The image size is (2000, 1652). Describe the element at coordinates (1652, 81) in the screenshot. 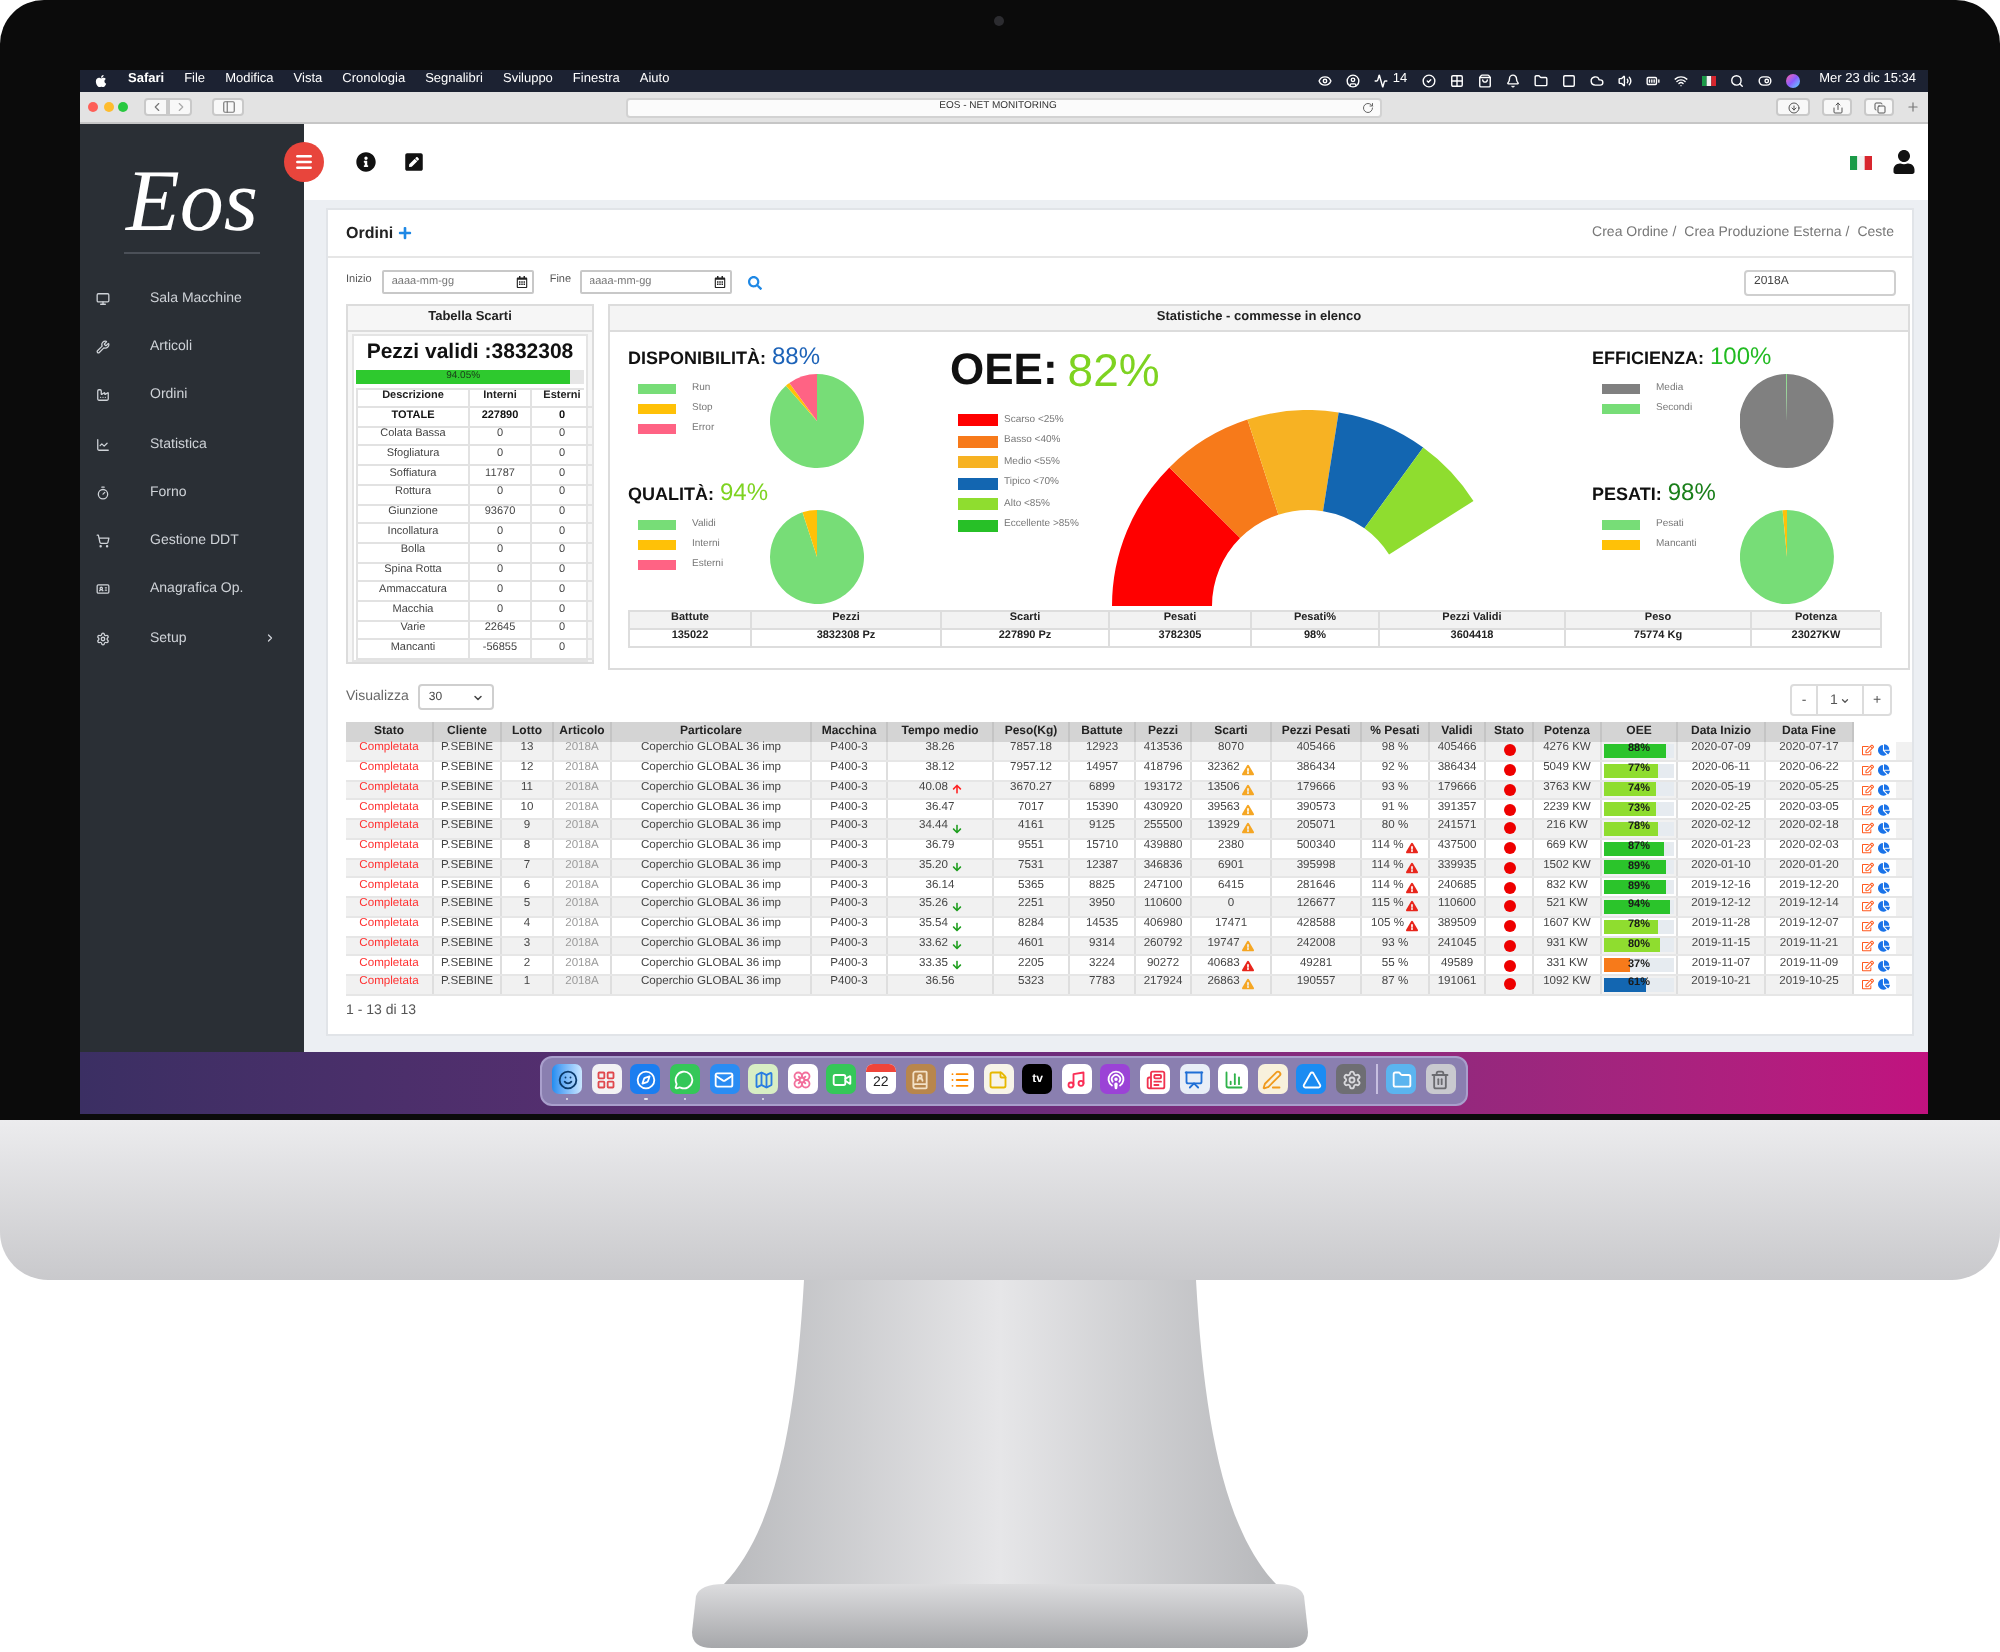

I see `battery-icon` at that location.